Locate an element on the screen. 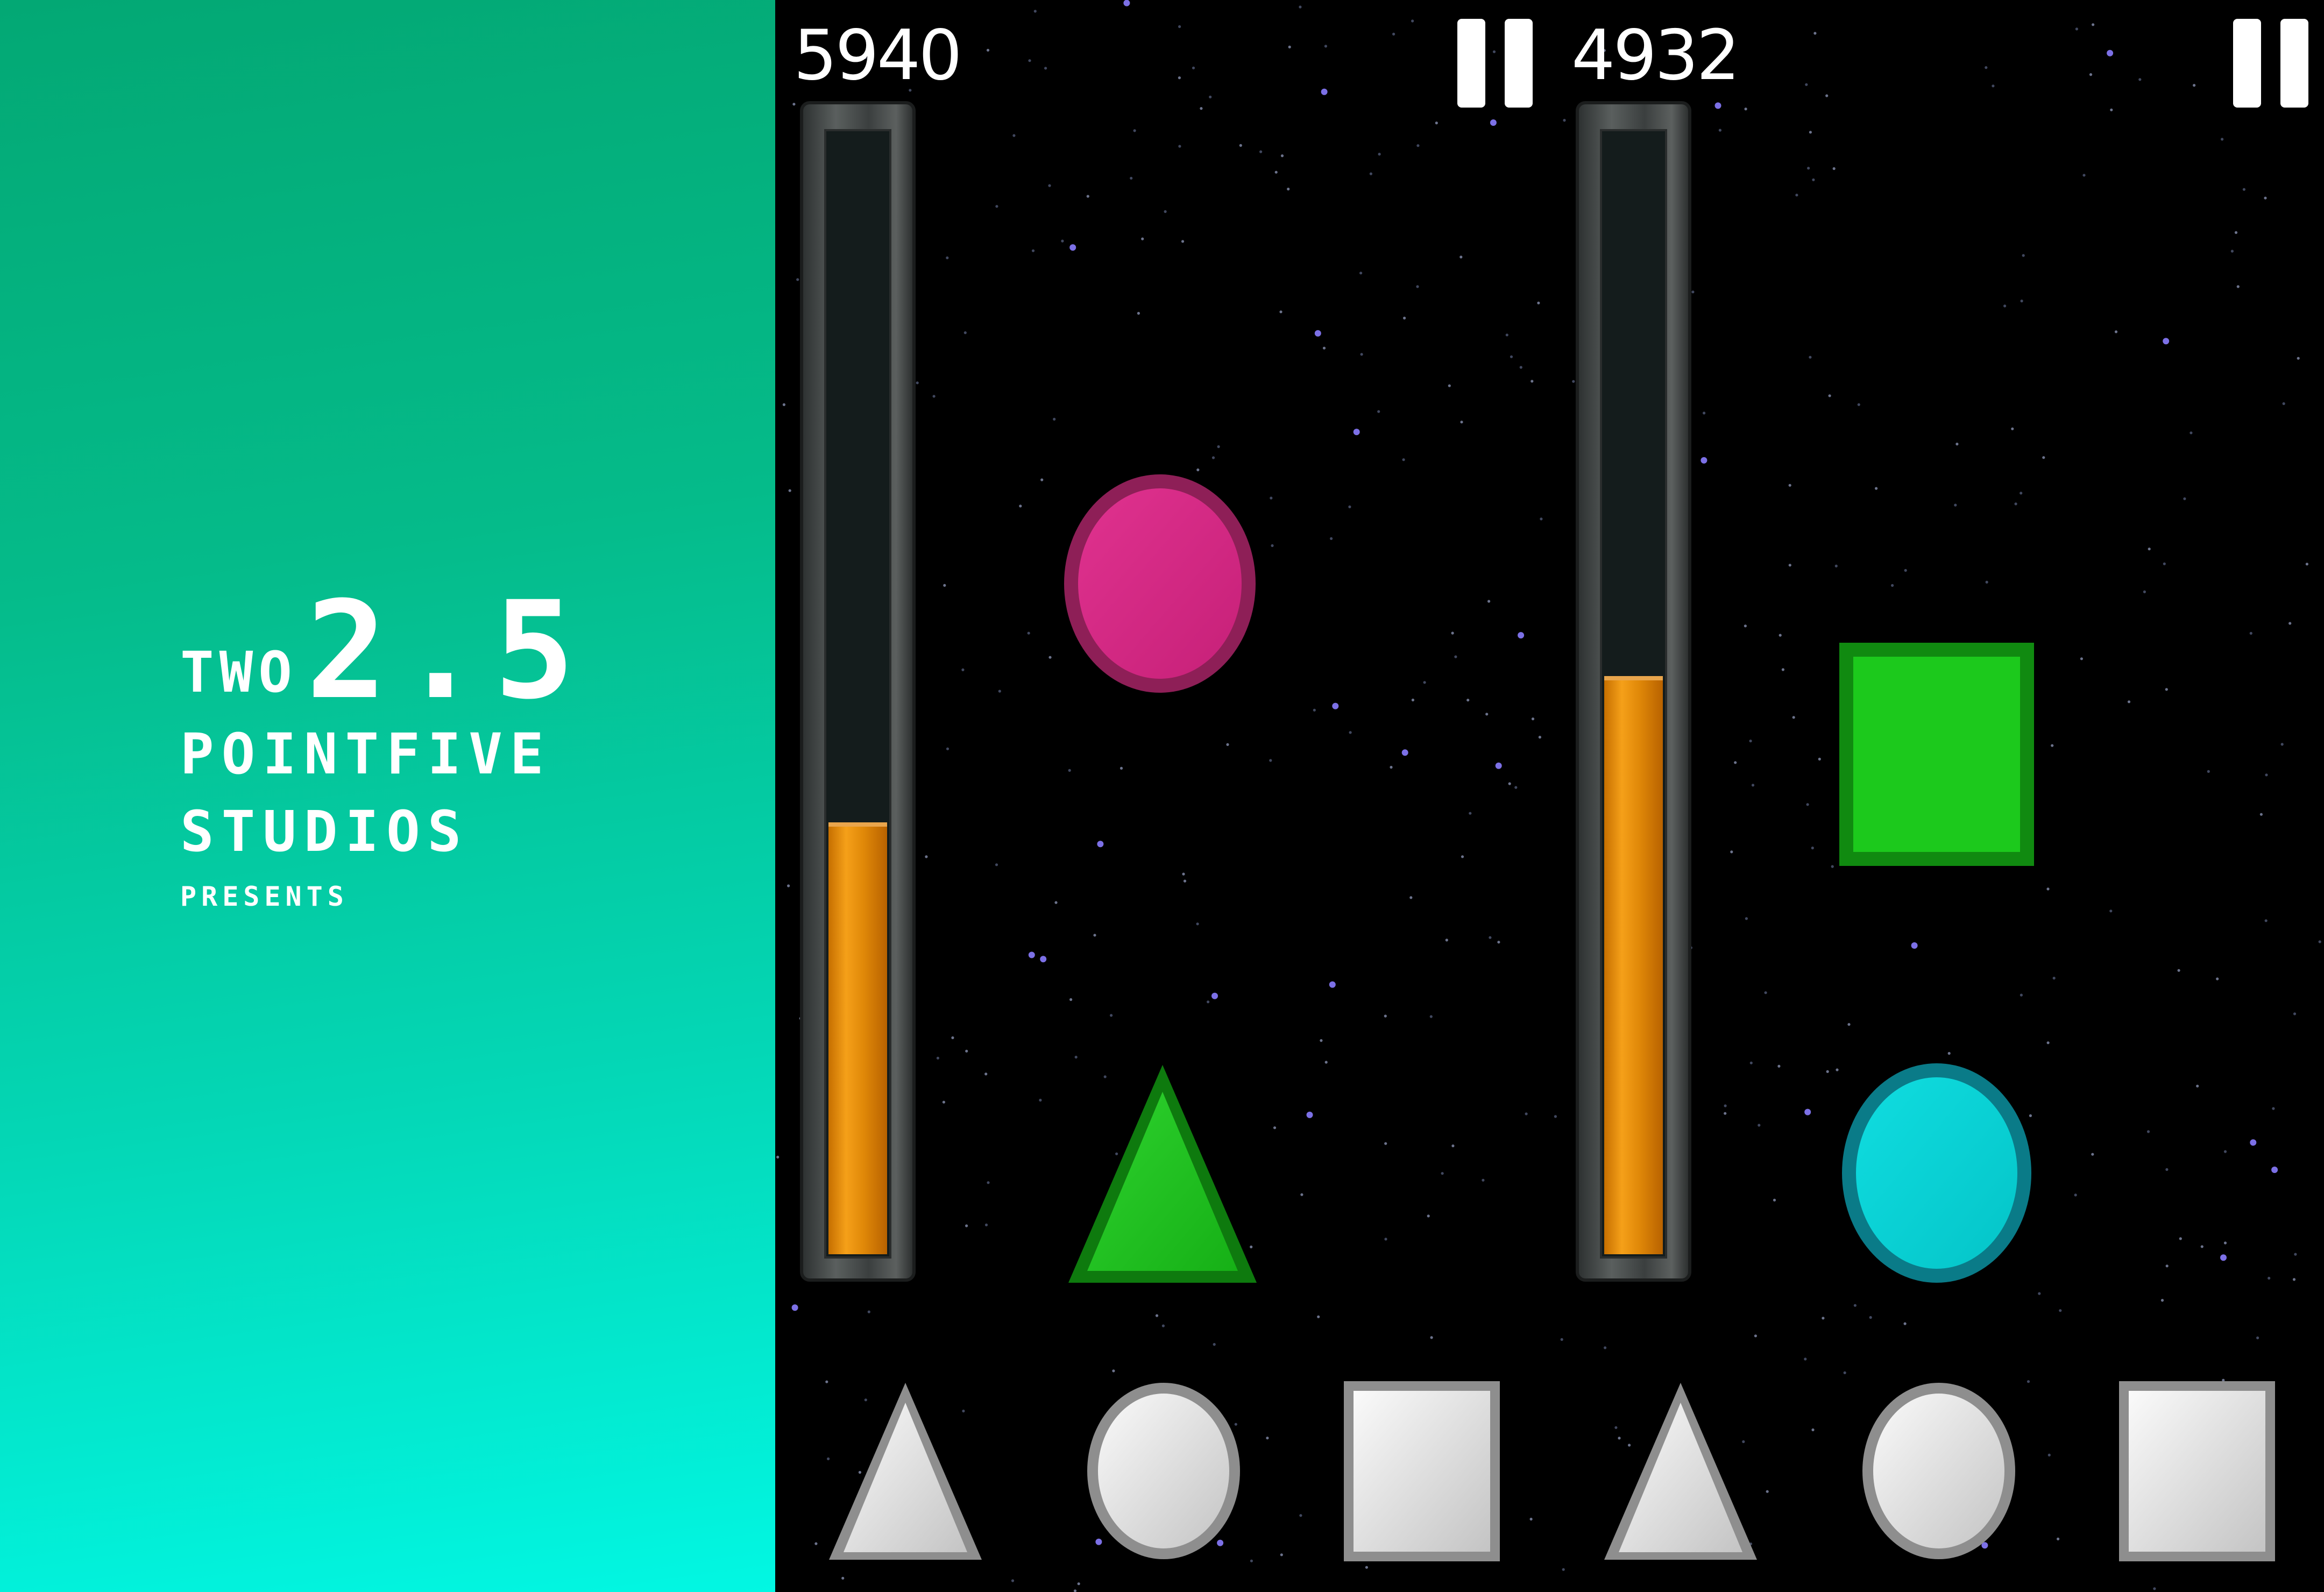 This screenshot has width=2324, height=1592. falling-circle-cyan is located at coordinates (1936, 1173).